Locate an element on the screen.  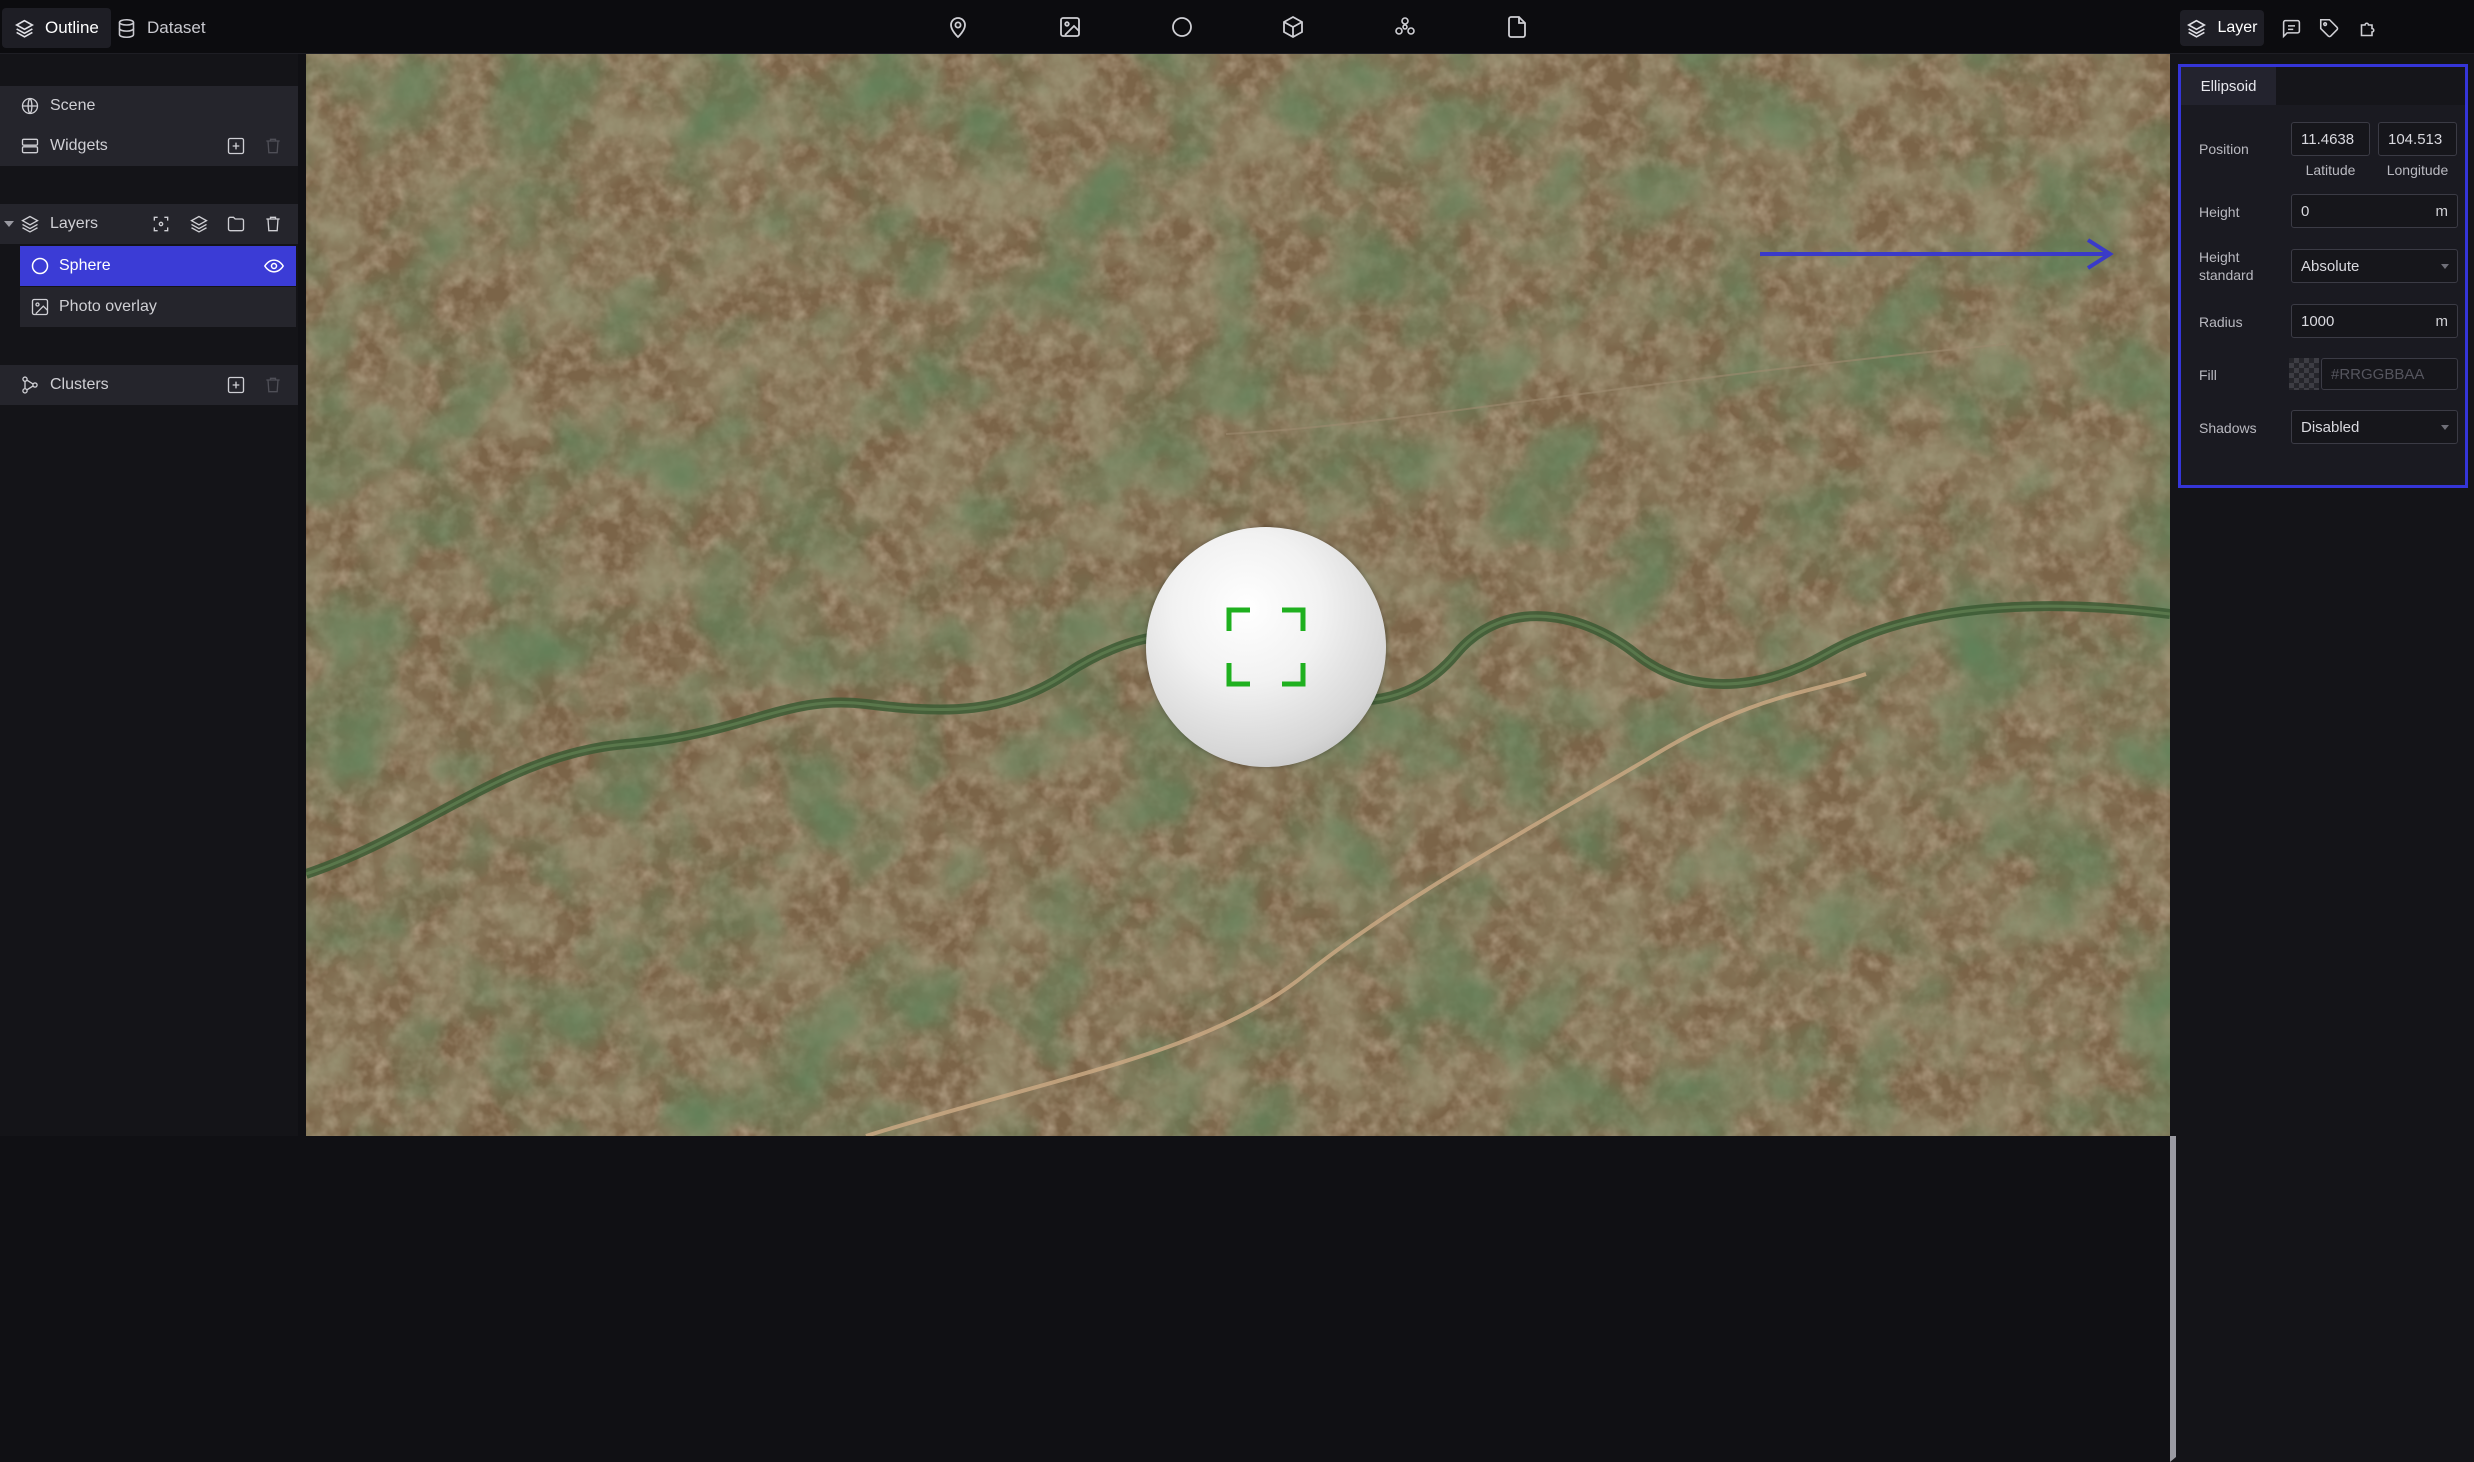
latitude-value: 11.4638 is located at coordinates (2328, 139).